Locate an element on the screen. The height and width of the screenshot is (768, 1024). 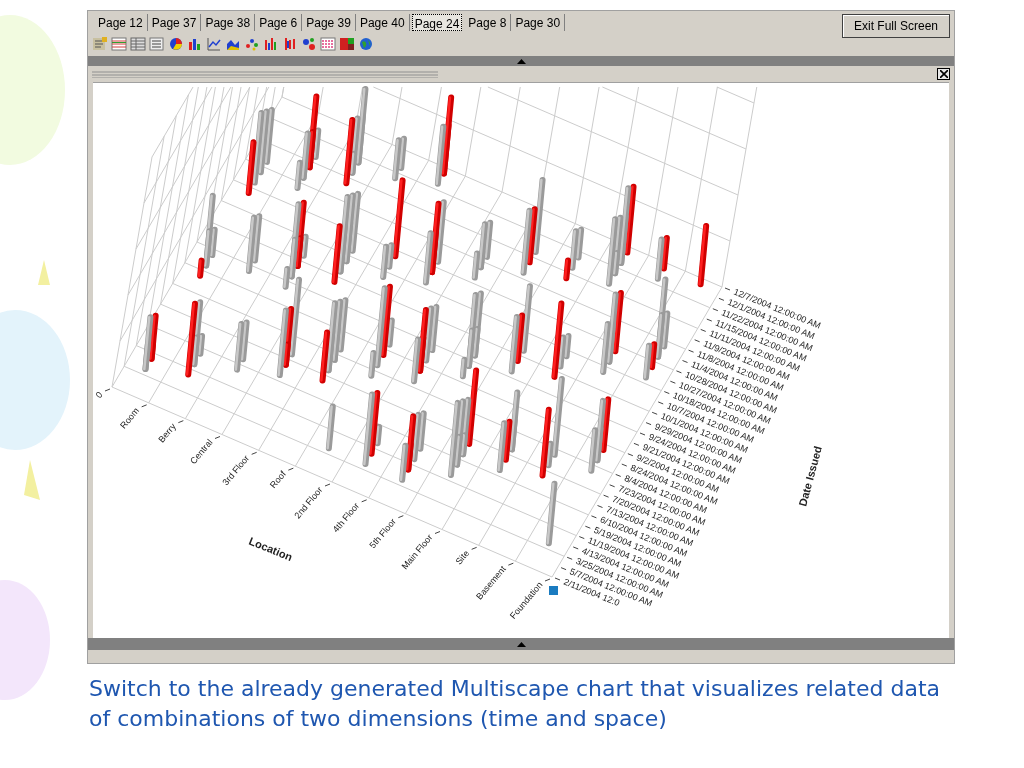
axis-label: Site is located at coordinates (462, 557).